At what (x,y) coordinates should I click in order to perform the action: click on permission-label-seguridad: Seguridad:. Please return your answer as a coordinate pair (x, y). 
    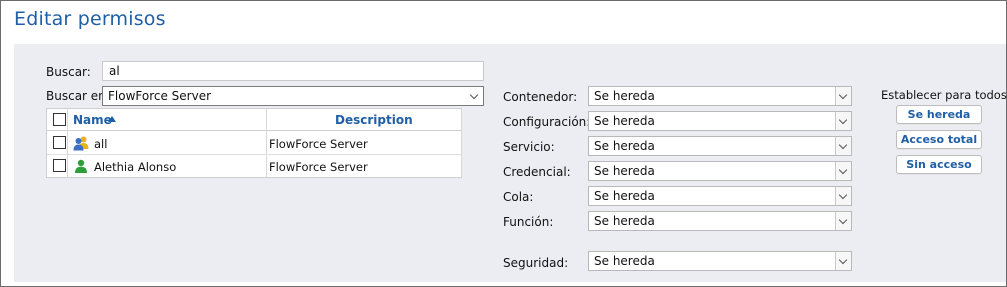
    Looking at the image, I should click on (536, 263).